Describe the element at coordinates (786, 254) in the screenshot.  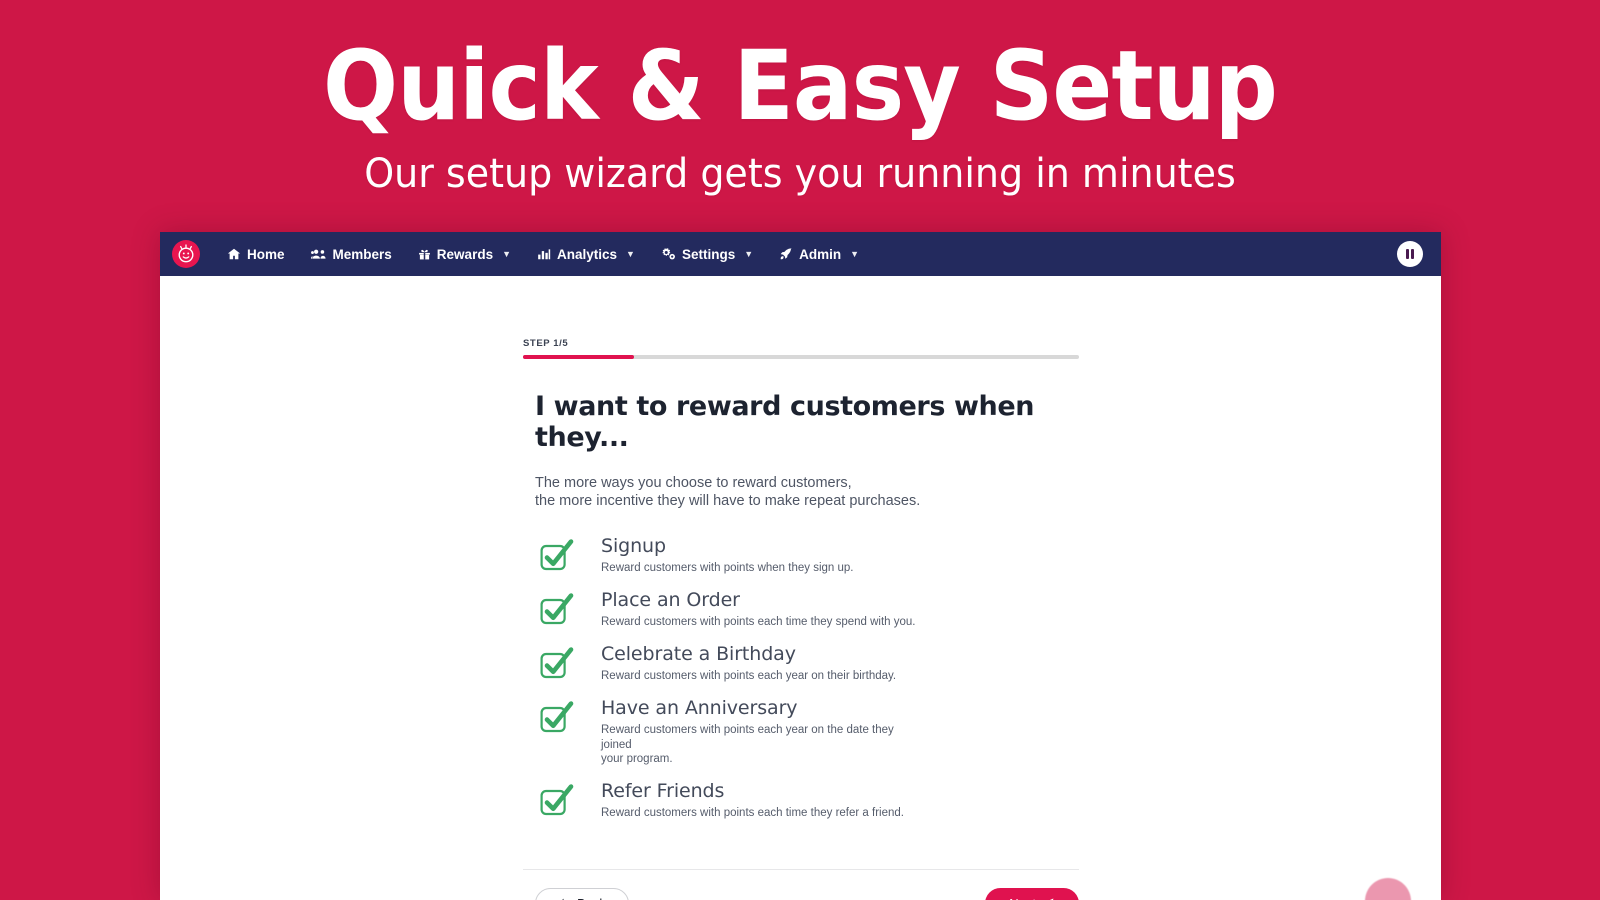
I see `rocket-icon` at that location.